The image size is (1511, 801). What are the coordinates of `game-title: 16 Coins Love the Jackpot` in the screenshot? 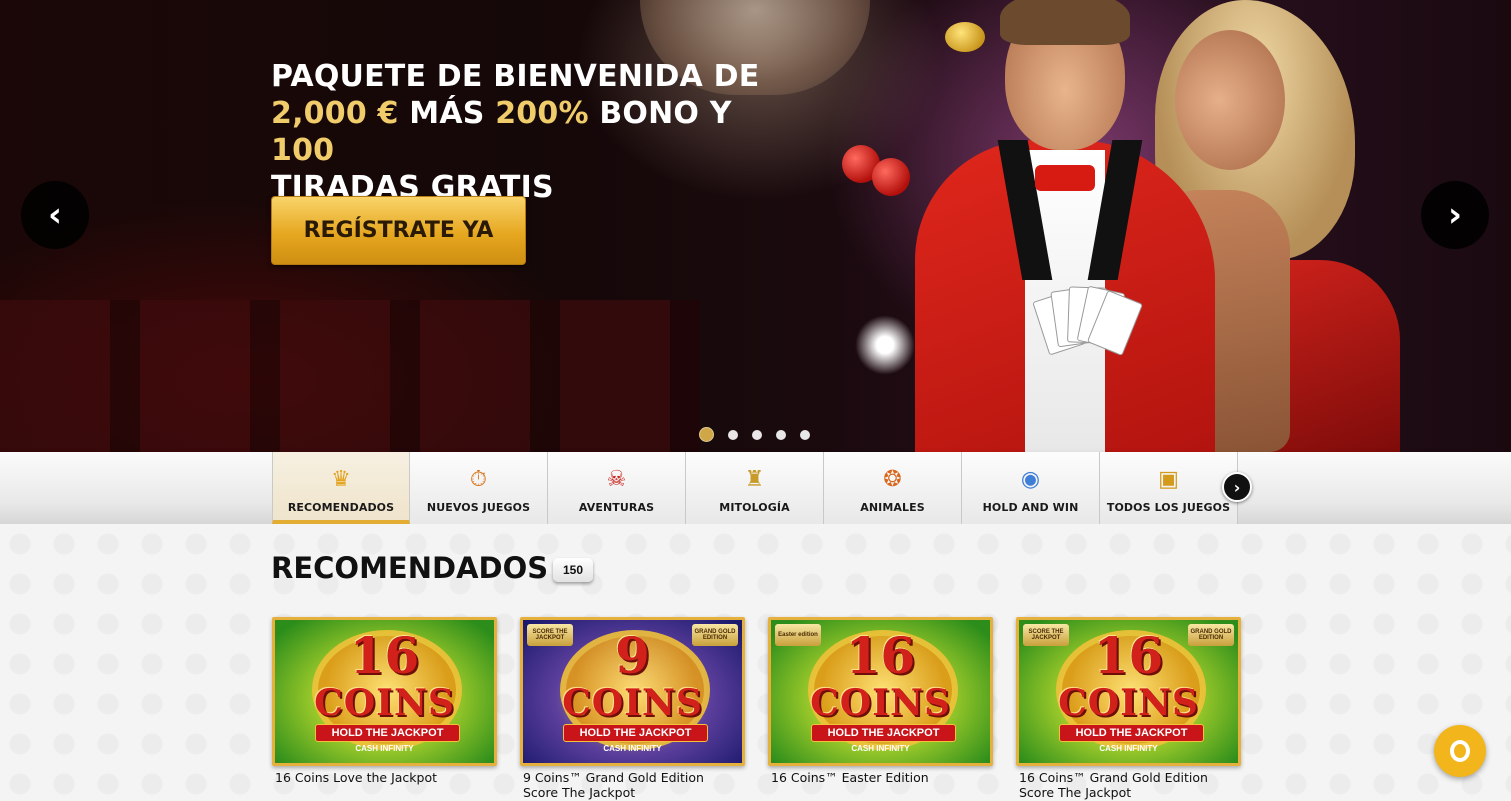 It's located at (384, 777).